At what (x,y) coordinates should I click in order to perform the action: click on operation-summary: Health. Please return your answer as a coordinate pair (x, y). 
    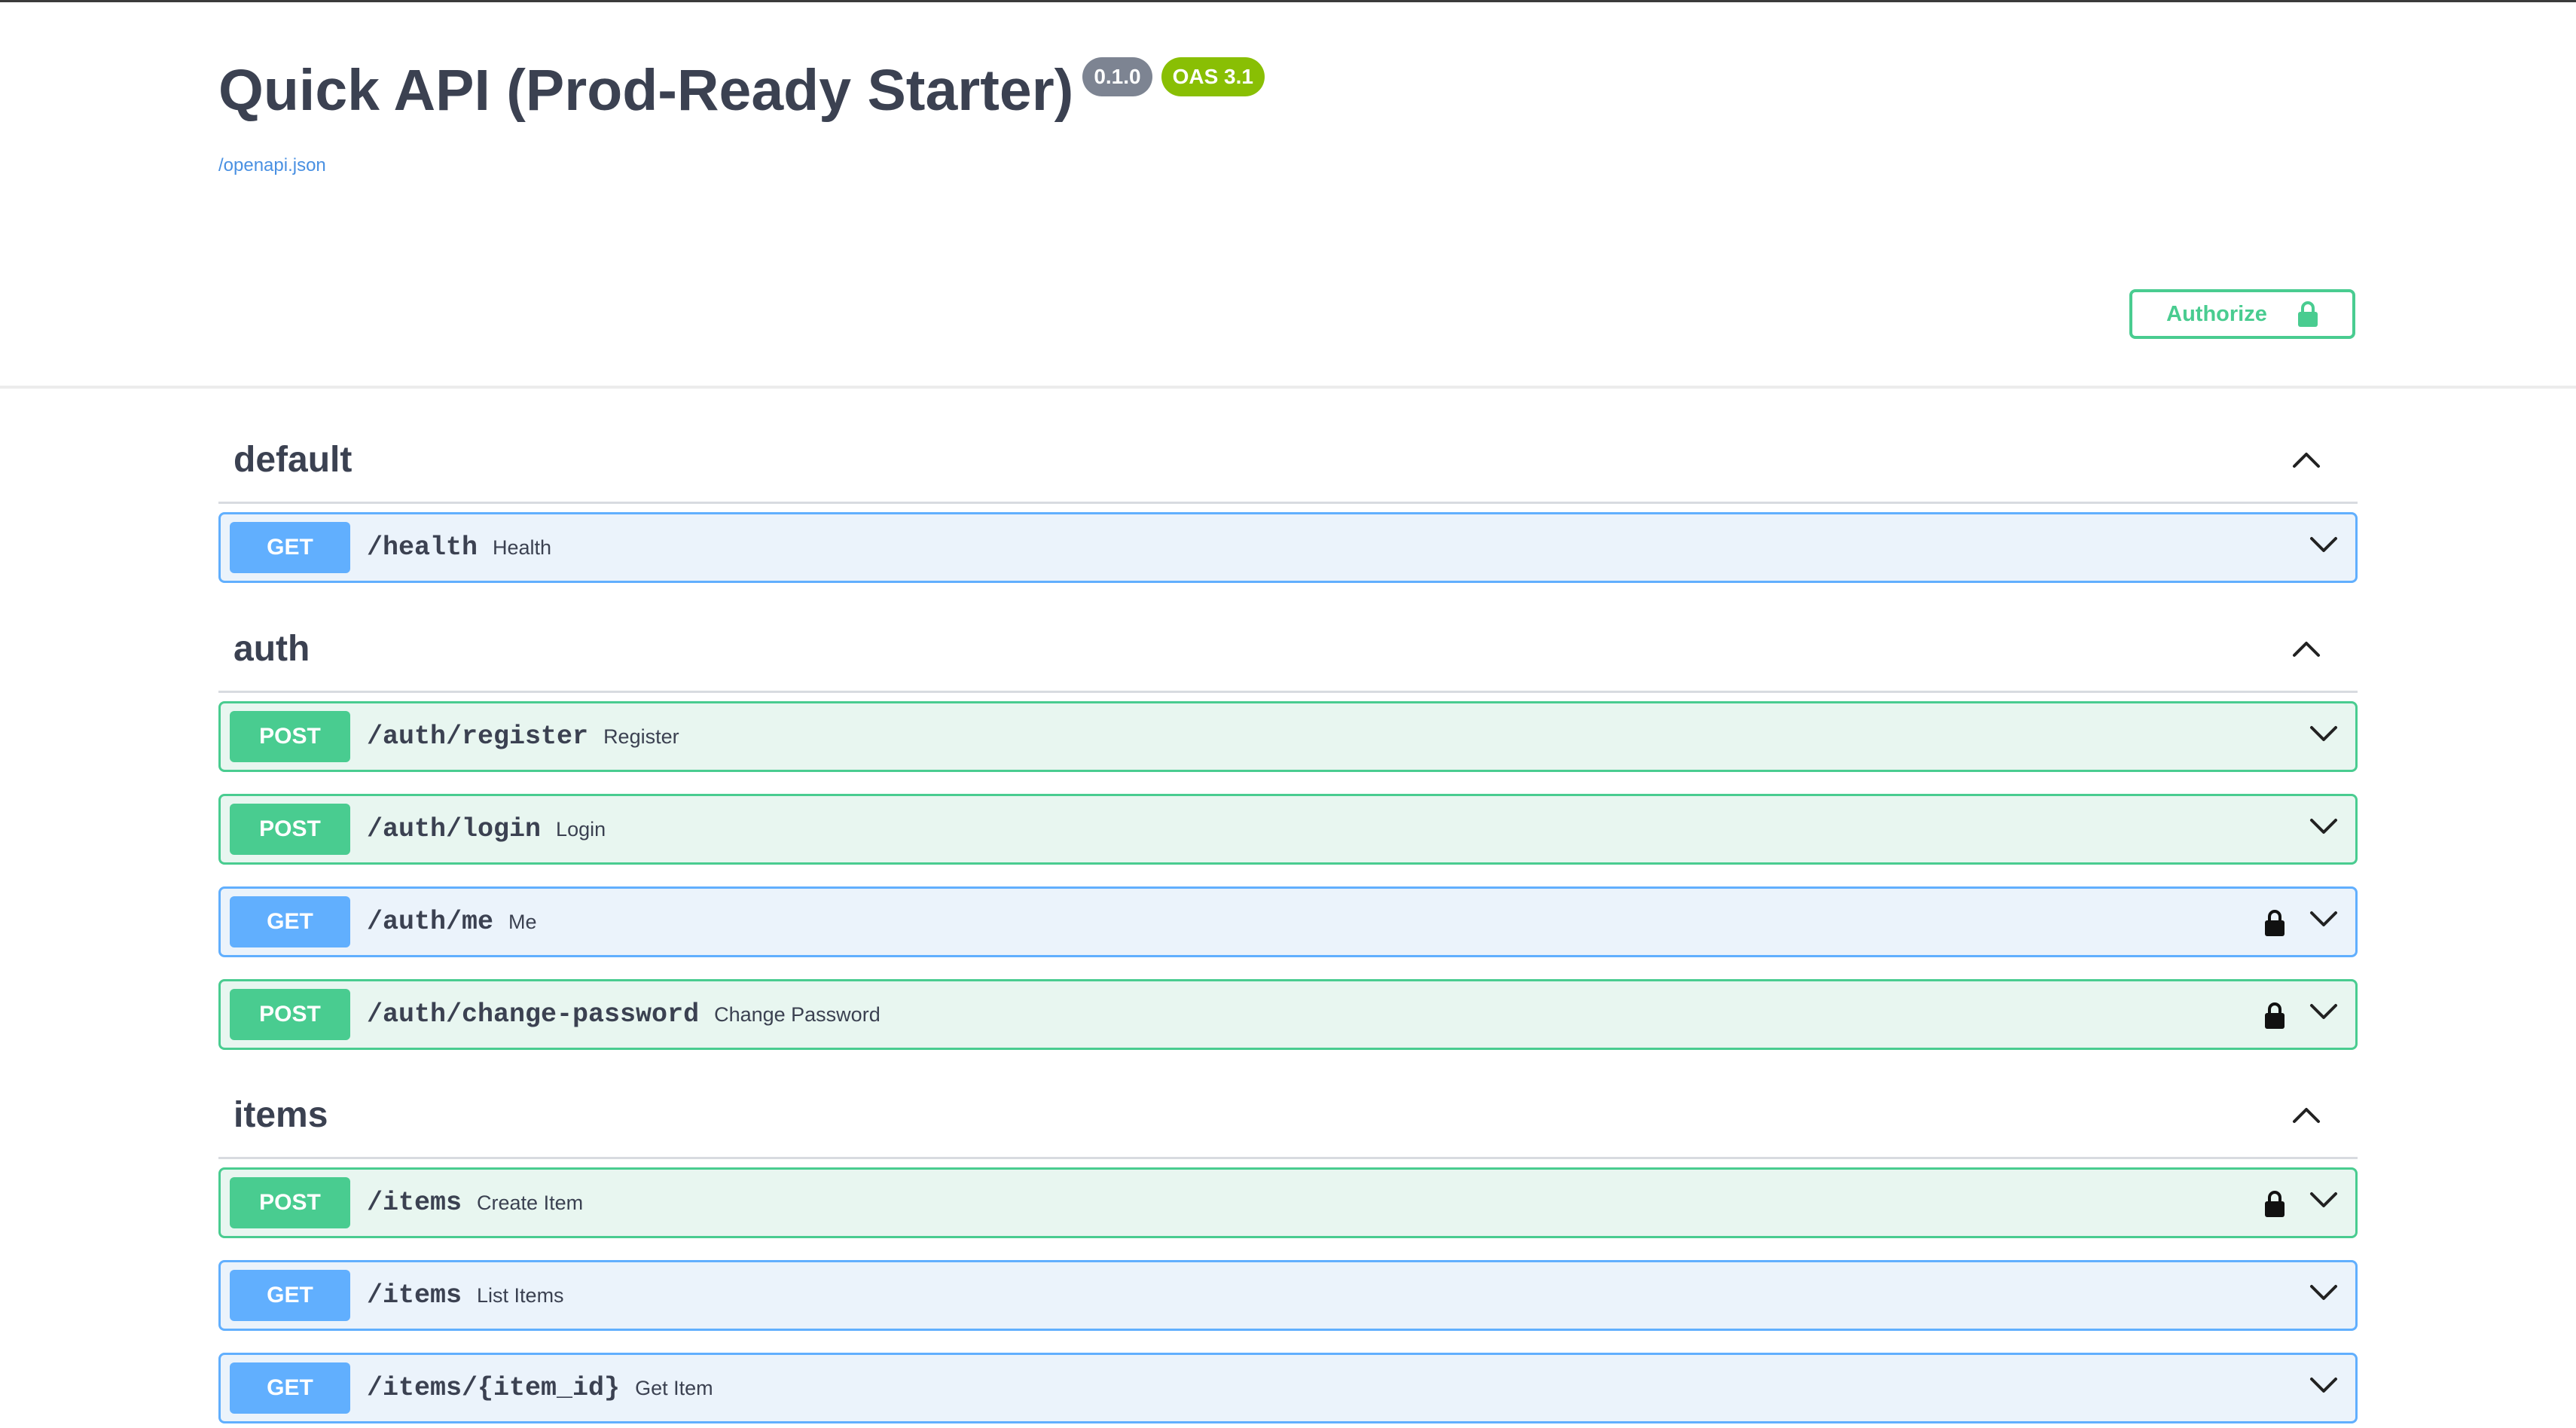
    Looking at the image, I should click on (523, 547).